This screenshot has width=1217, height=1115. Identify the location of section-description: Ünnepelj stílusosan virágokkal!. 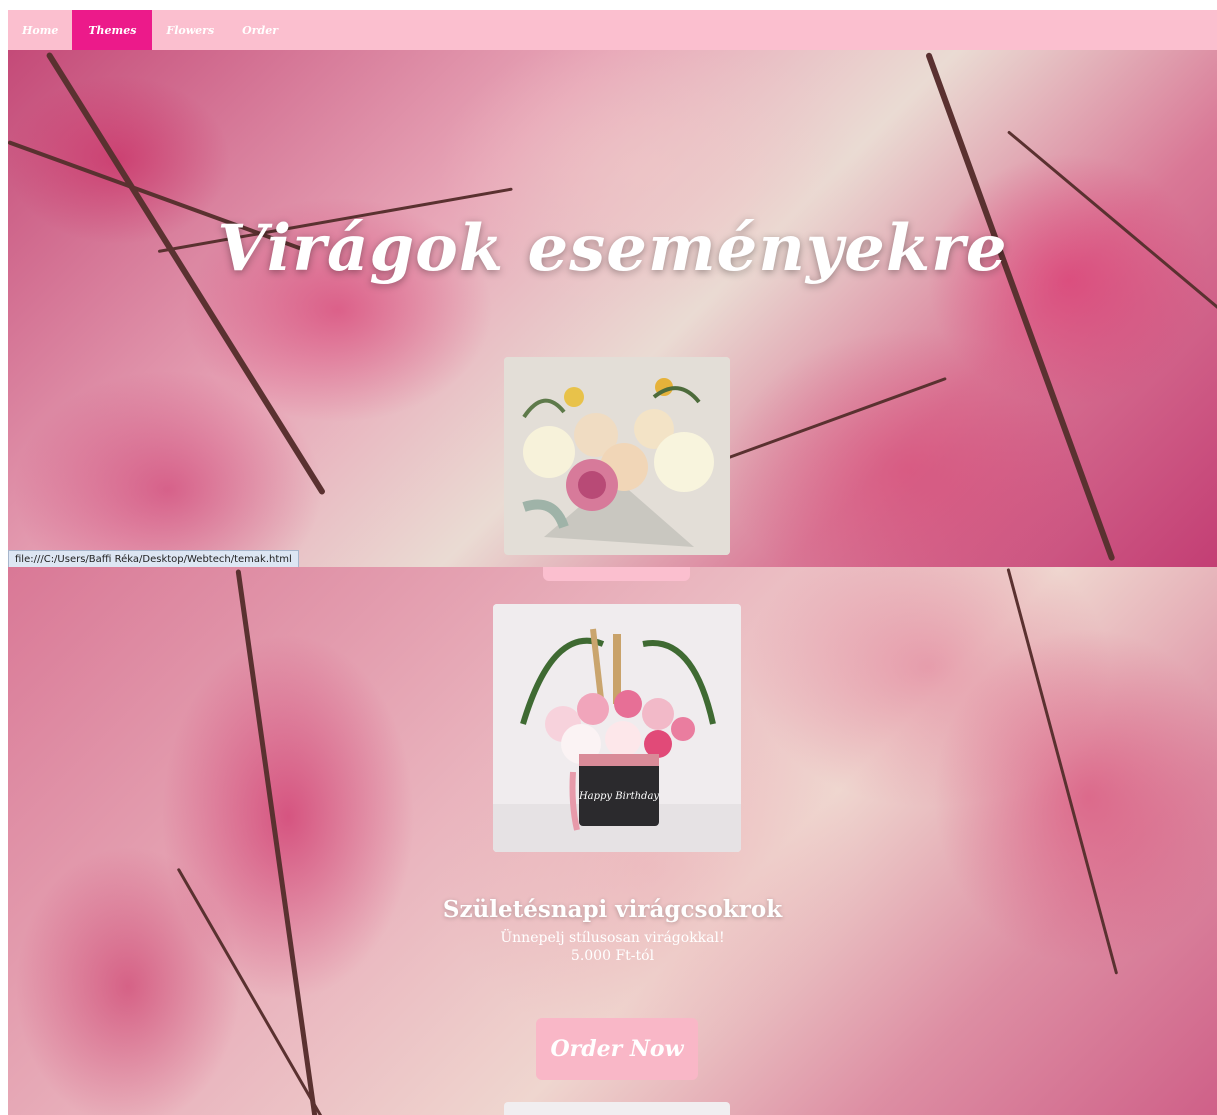
(612, 938).